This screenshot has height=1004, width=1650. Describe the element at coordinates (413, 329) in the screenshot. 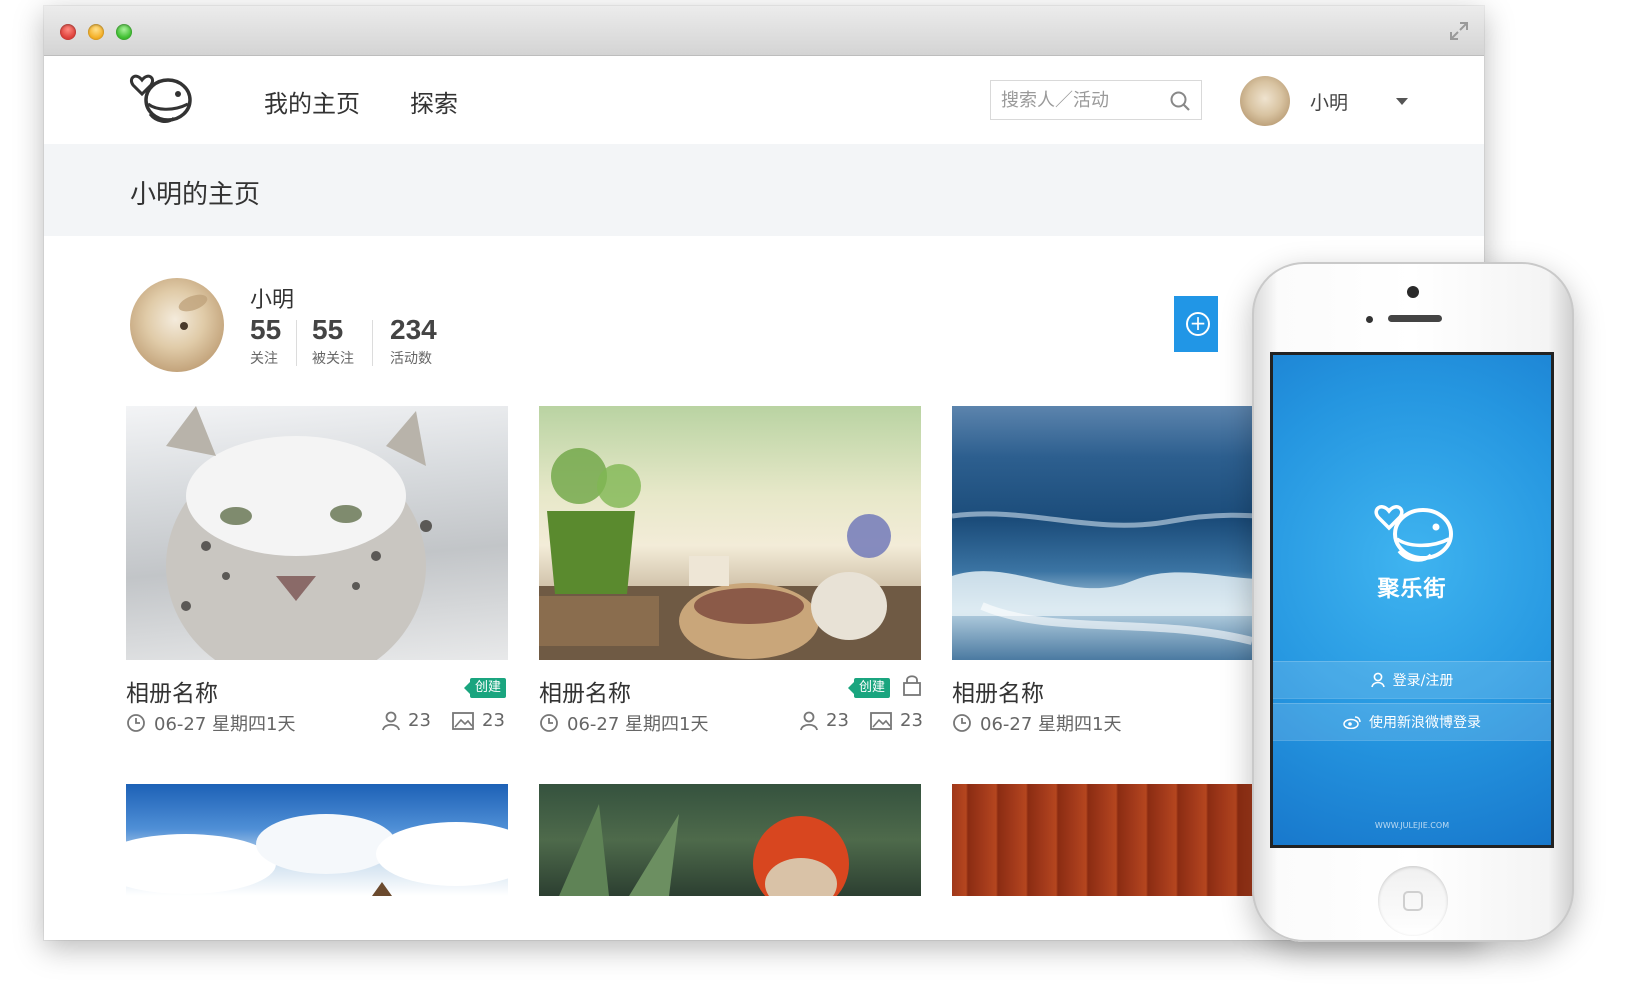

I see `stat-value: 234` at that location.